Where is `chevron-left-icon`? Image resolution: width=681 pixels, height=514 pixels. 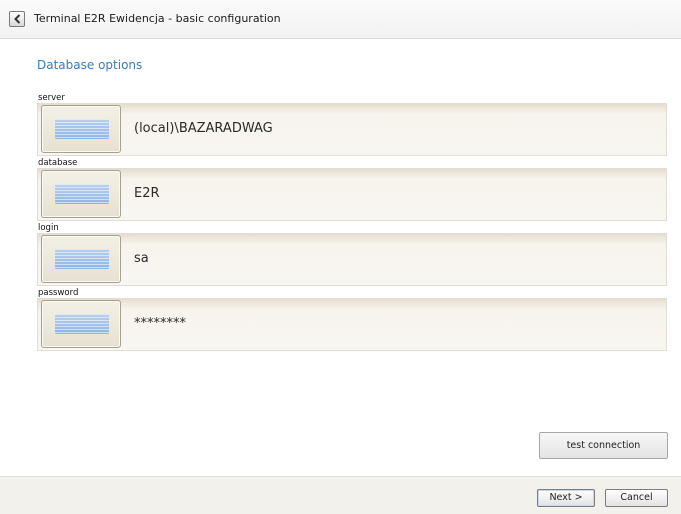 chevron-left-icon is located at coordinates (17, 19).